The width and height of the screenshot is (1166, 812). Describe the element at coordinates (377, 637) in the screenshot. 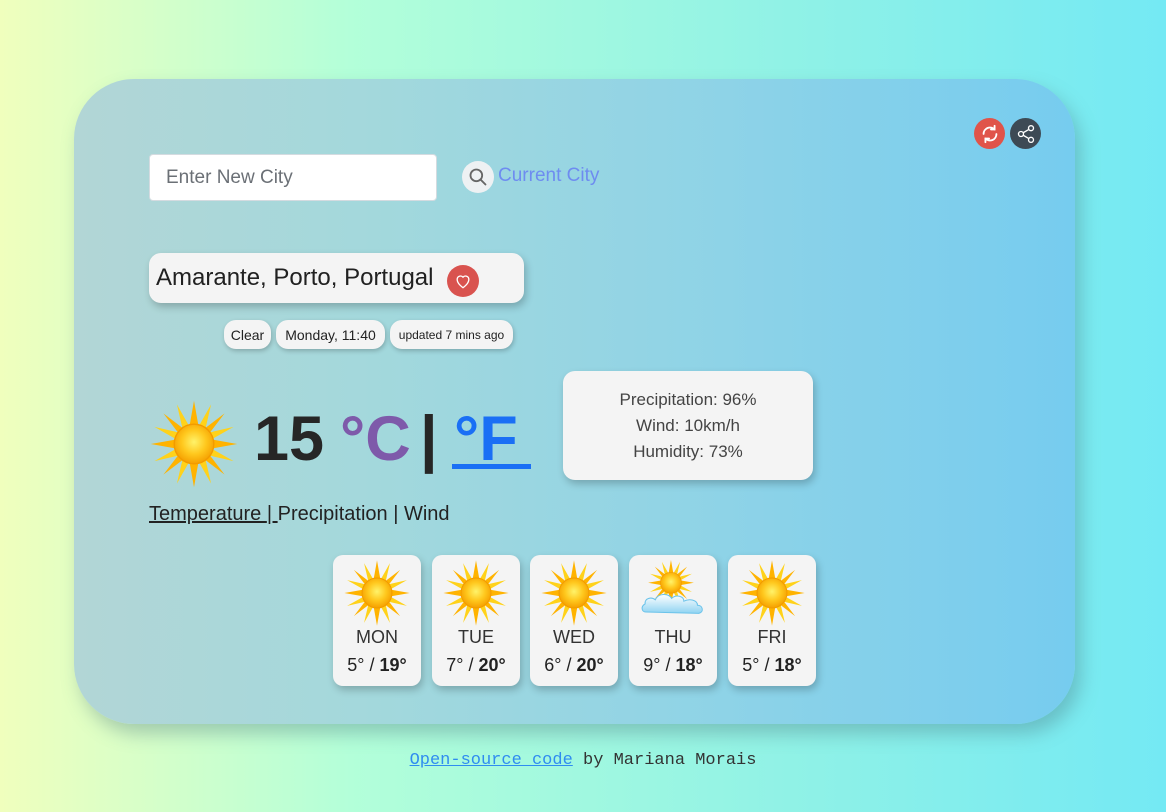

I see `forecast-day: MON` at that location.